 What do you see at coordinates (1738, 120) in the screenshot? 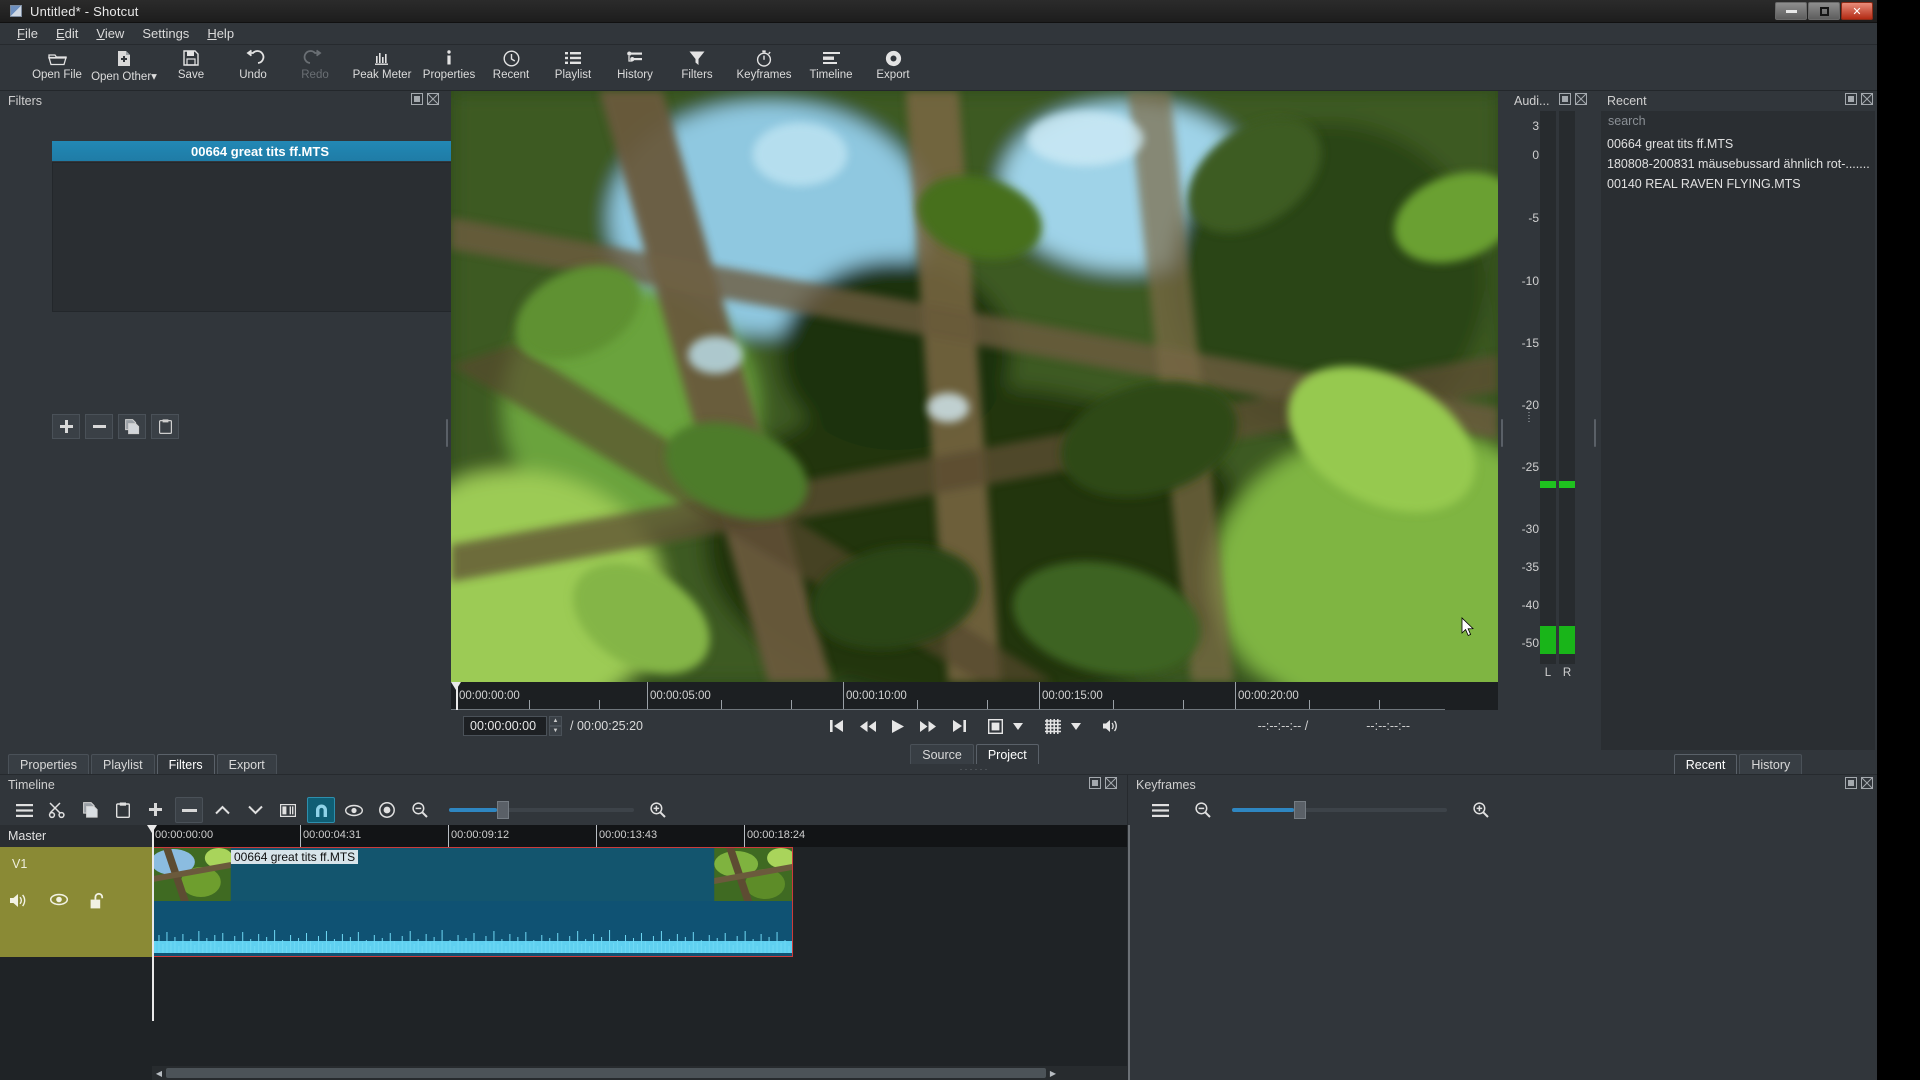
I see `recent-search-input: search` at bounding box center [1738, 120].